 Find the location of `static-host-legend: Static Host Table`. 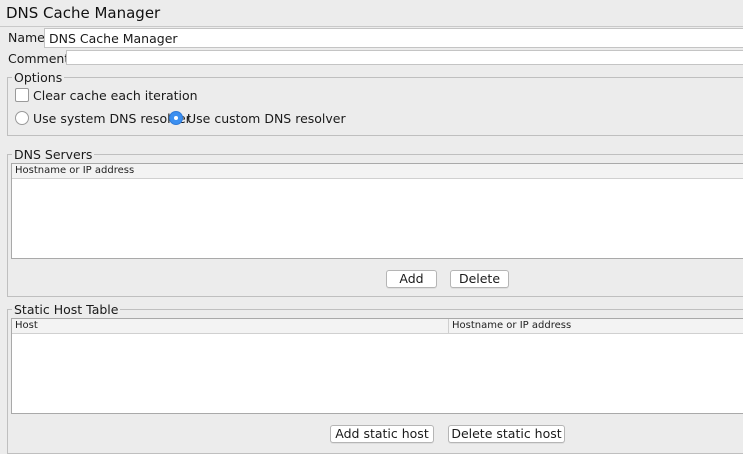

static-host-legend: Static Host Table is located at coordinates (66, 309).